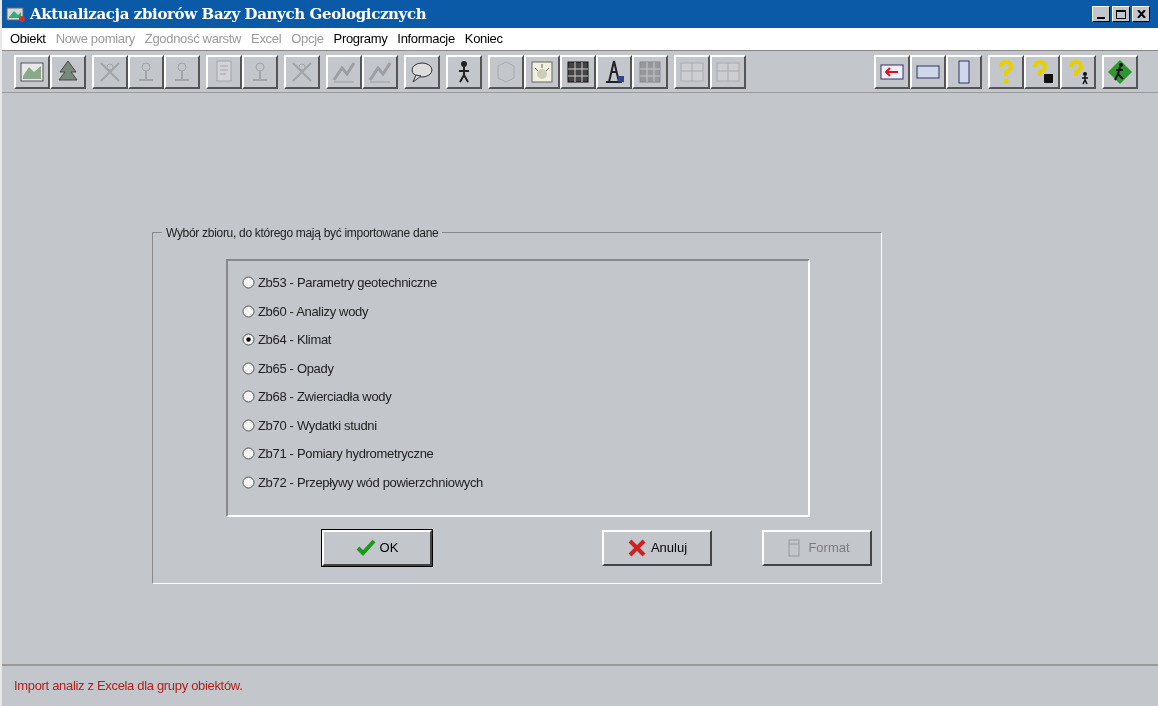 The image size is (1158, 706). What do you see at coordinates (28, 39) in the screenshot?
I see `menu-item: Obiekt` at bounding box center [28, 39].